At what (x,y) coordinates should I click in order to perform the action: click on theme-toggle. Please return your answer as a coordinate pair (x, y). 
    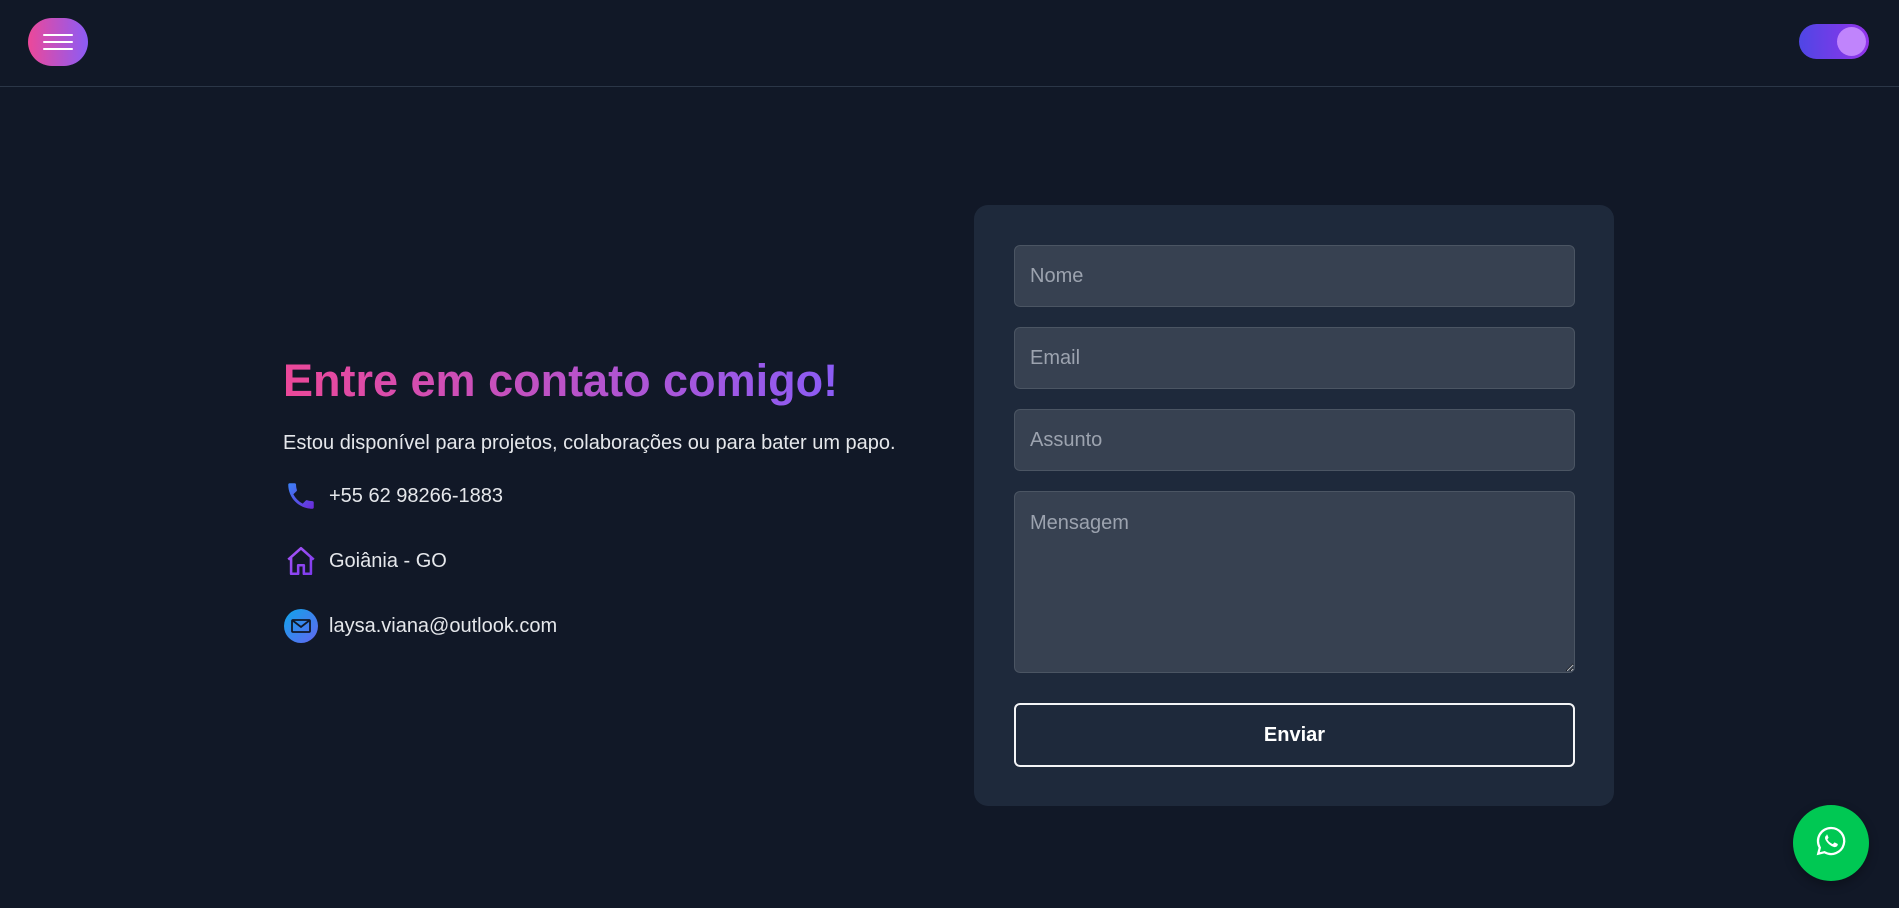
    Looking at the image, I should click on (1834, 41).